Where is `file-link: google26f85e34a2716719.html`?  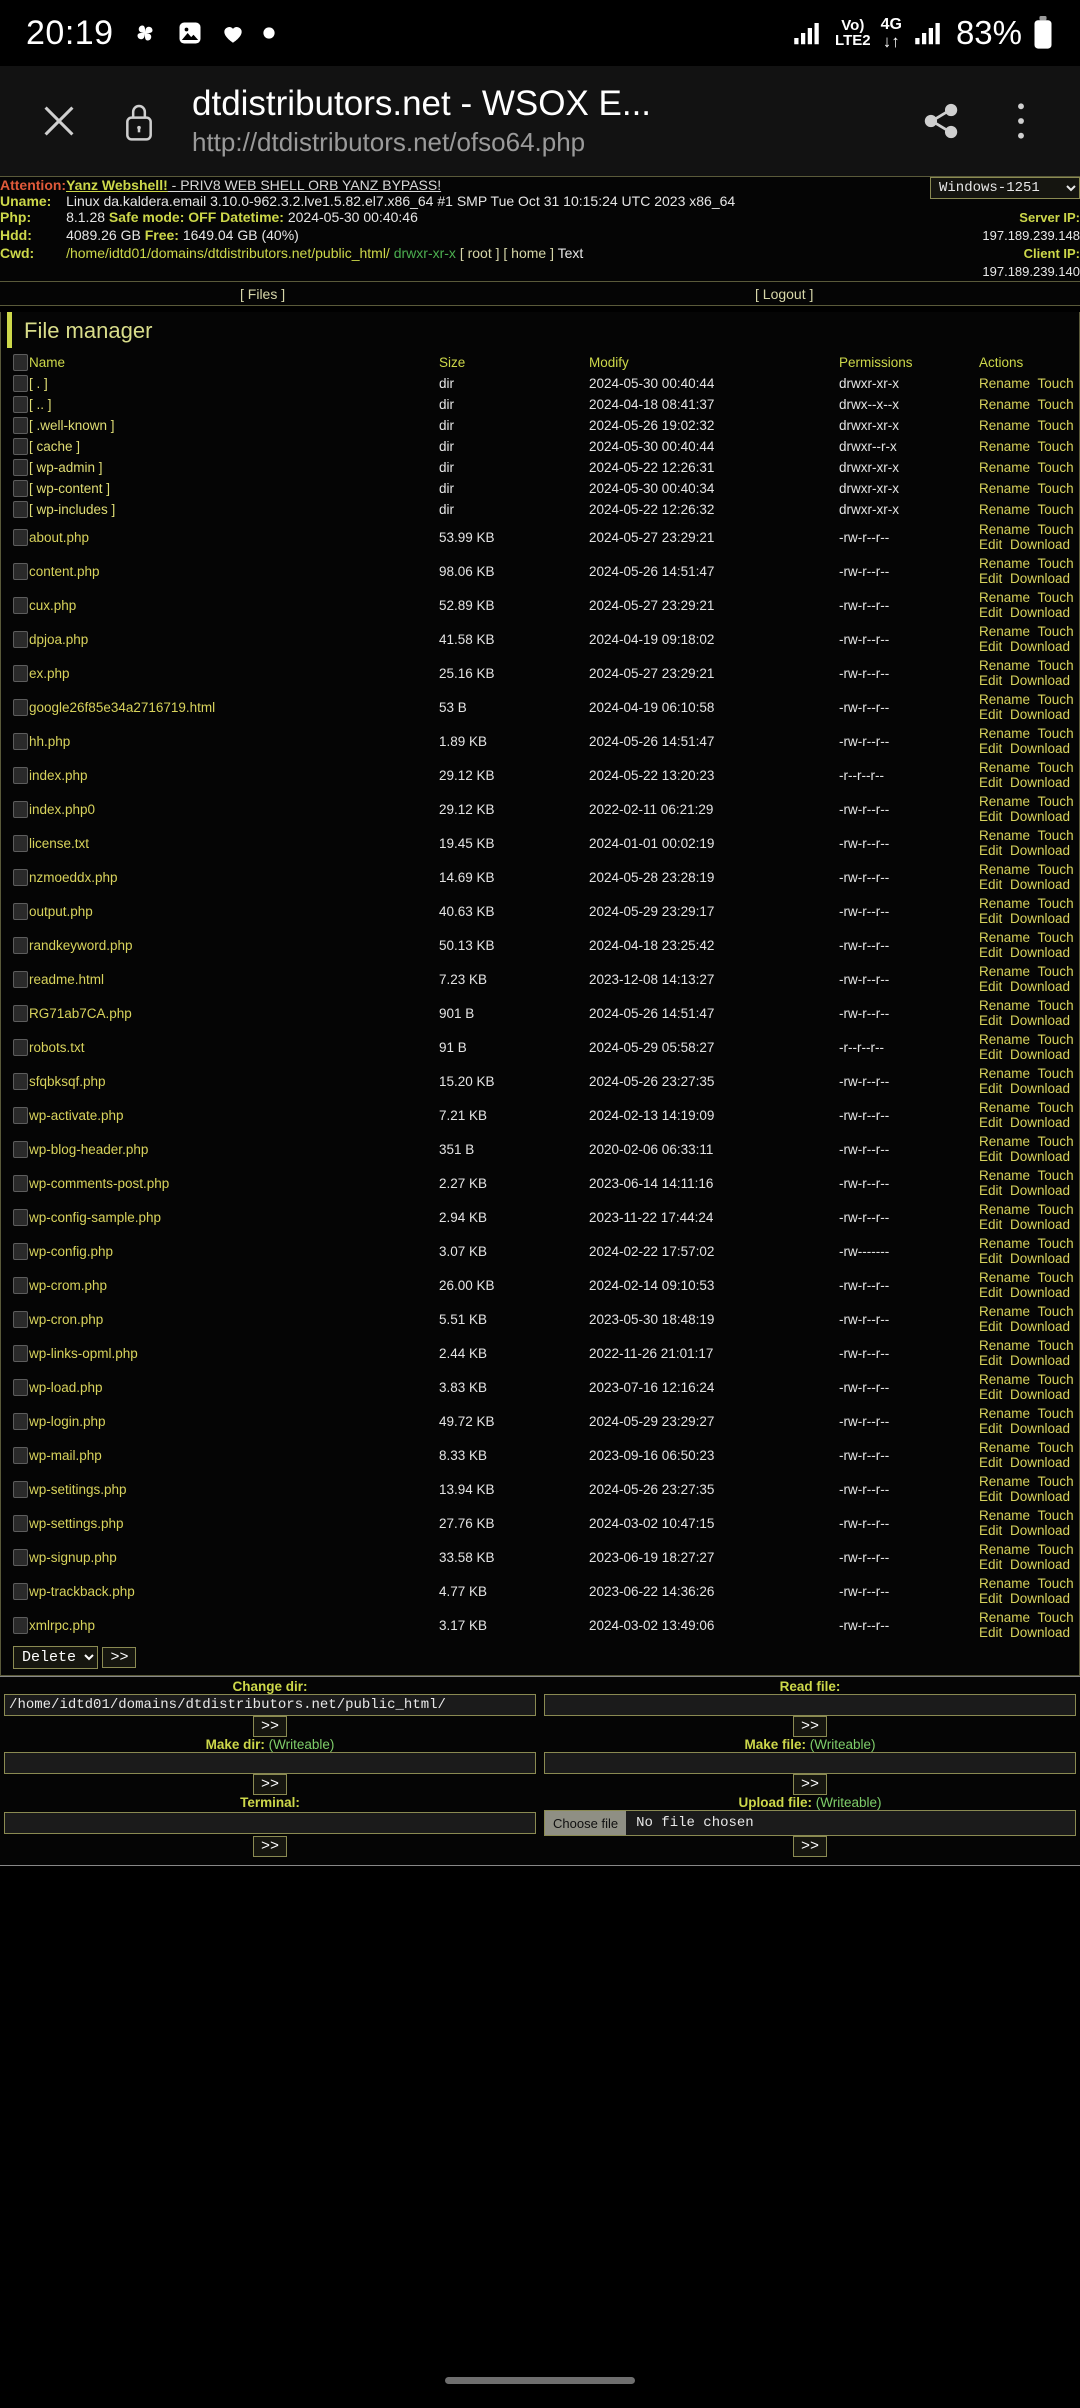
file-link: google26f85e34a2716719.html is located at coordinates (122, 707).